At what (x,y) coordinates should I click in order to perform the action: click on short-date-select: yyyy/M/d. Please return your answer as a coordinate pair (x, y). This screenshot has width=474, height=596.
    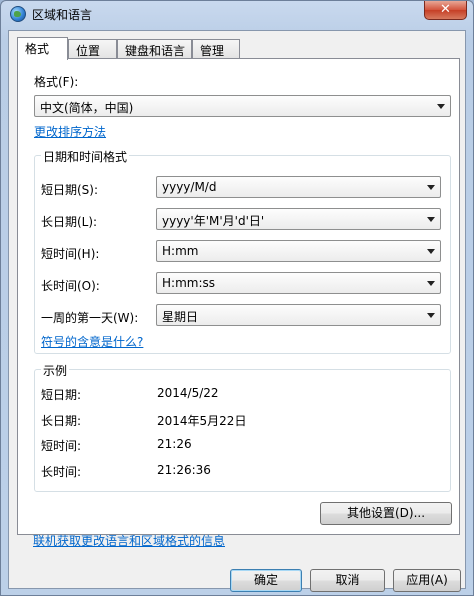
    Looking at the image, I should click on (298, 187).